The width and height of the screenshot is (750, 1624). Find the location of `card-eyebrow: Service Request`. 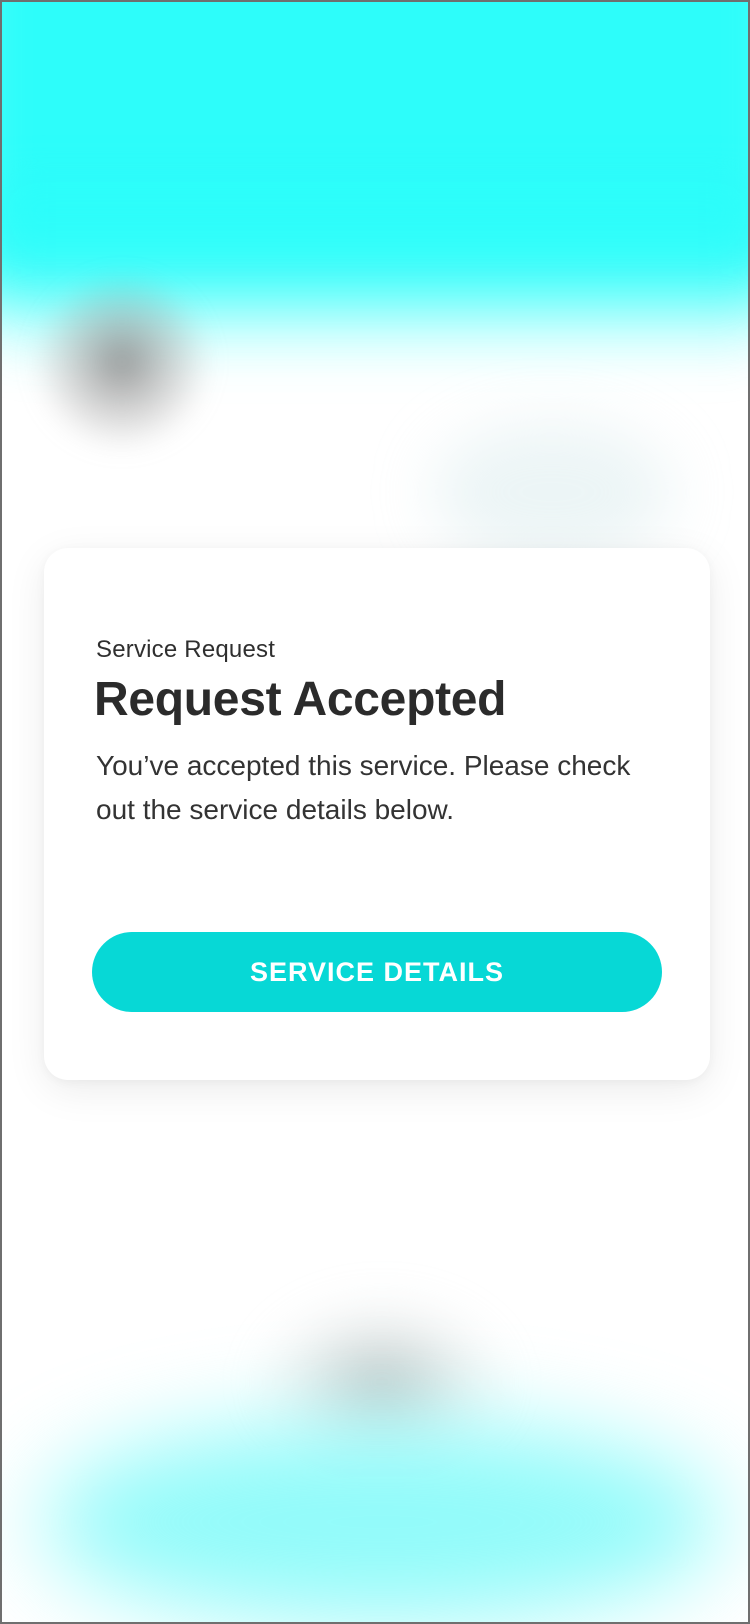

card-eyebrow: Service Request is located at coordinates (186, 649).